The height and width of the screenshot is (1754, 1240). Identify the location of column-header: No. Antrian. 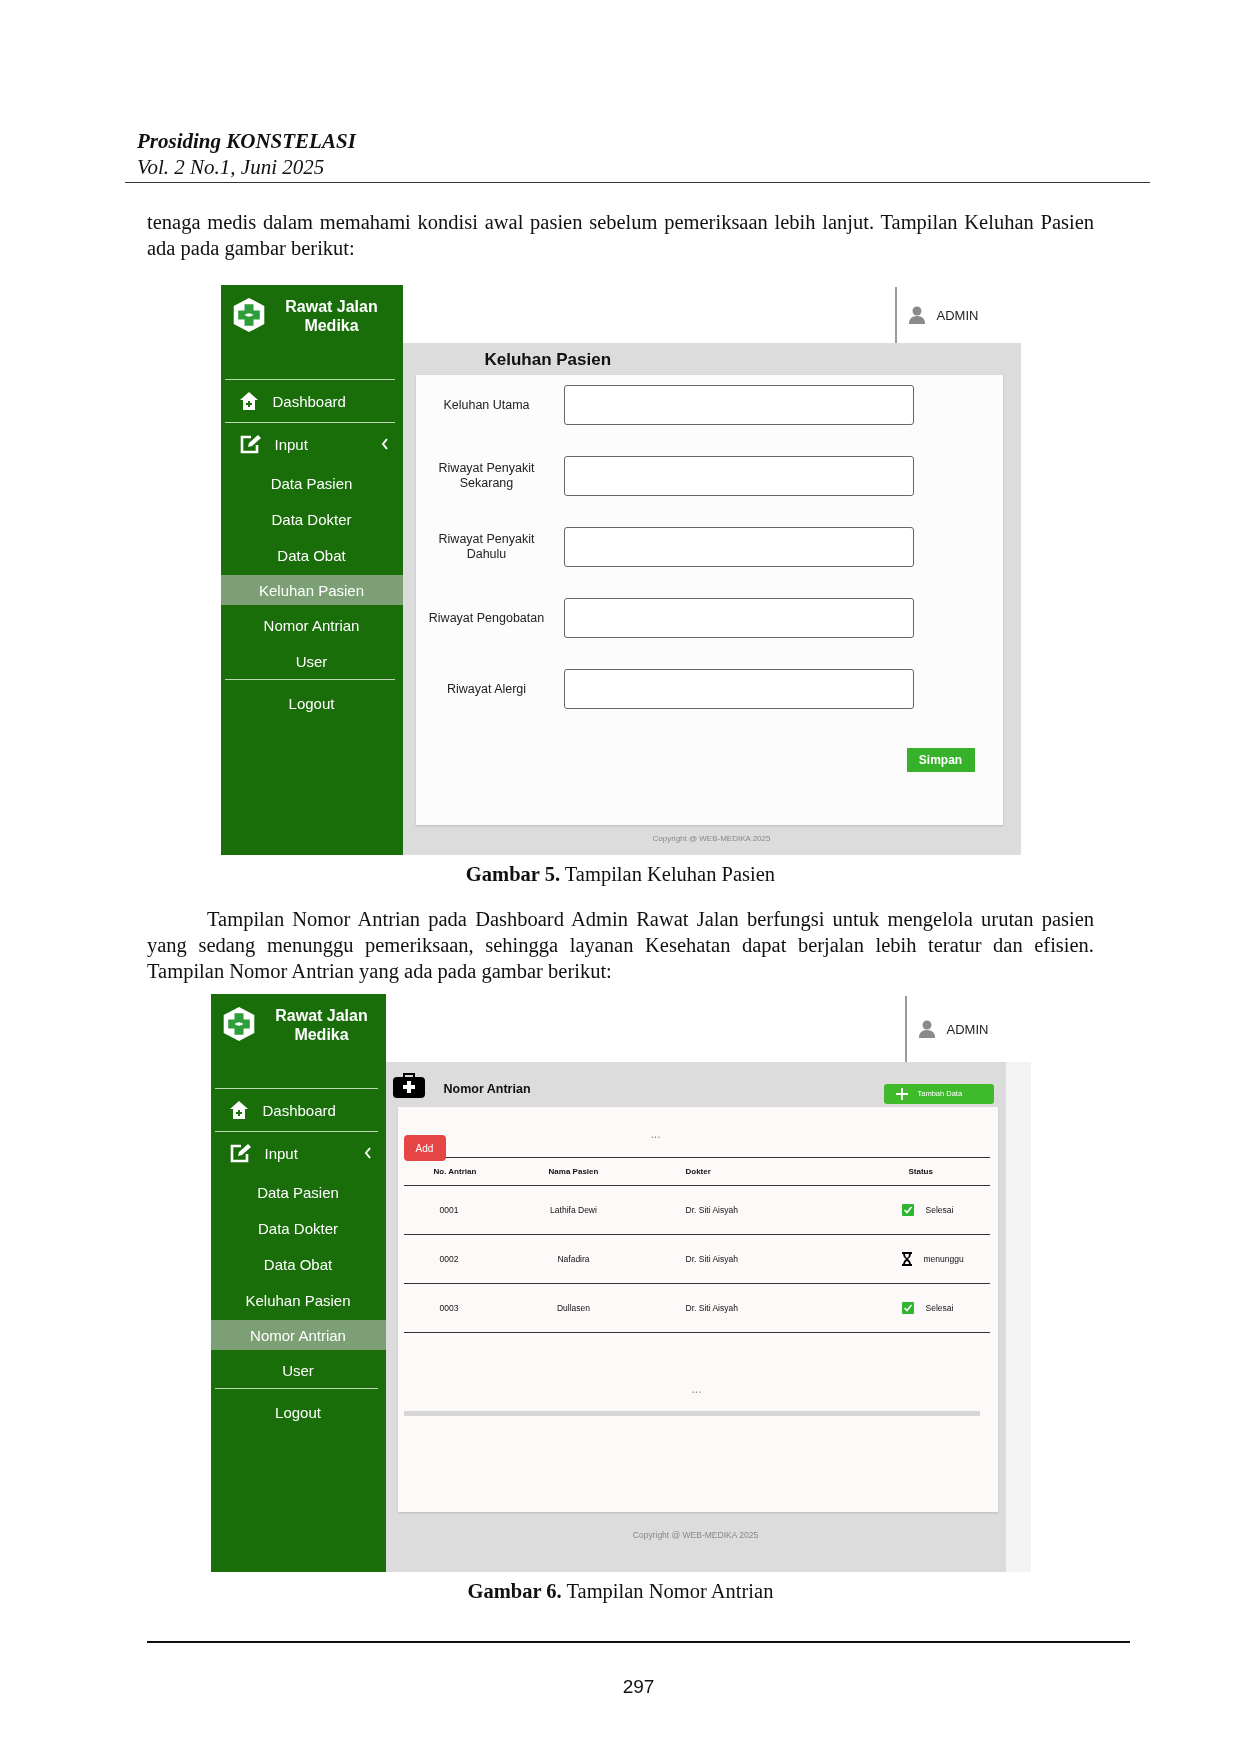
(455, 1171).